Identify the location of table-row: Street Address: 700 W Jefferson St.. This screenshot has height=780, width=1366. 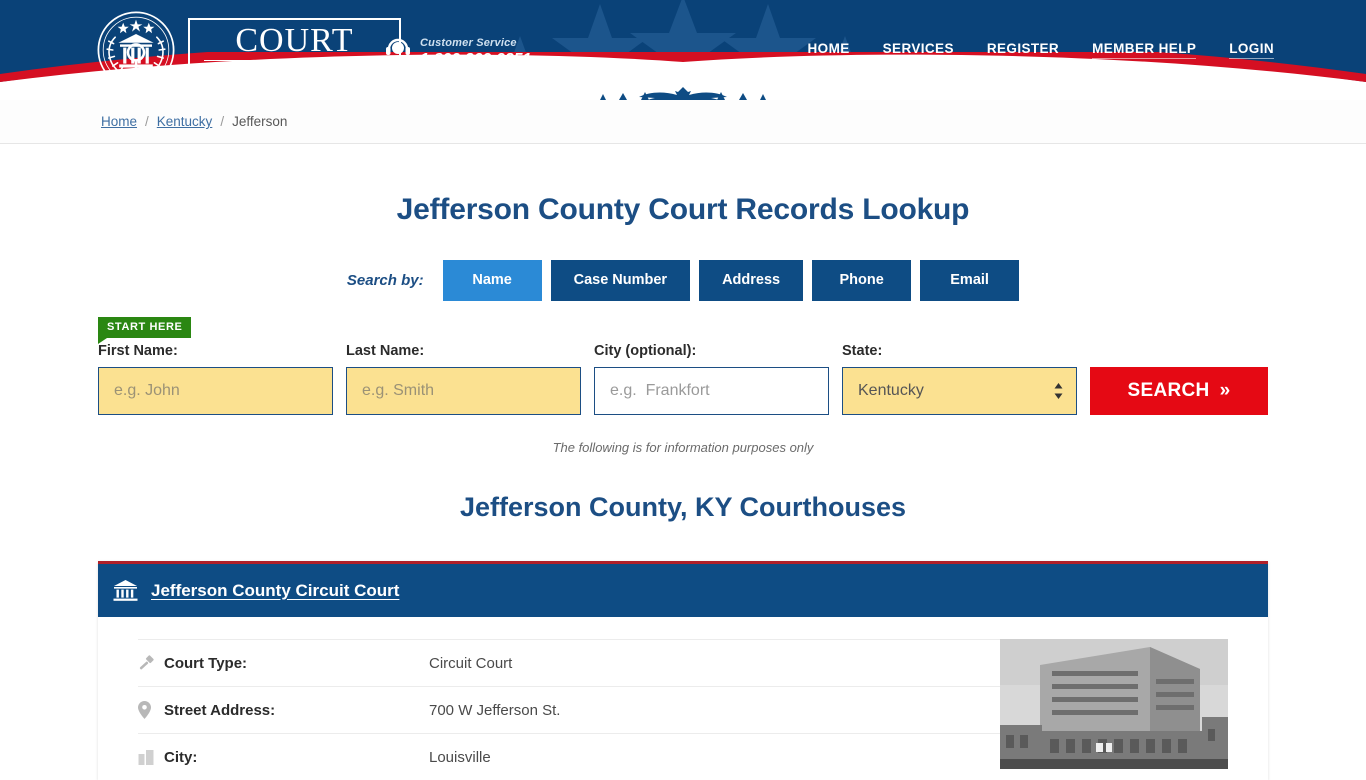
(569, 709).